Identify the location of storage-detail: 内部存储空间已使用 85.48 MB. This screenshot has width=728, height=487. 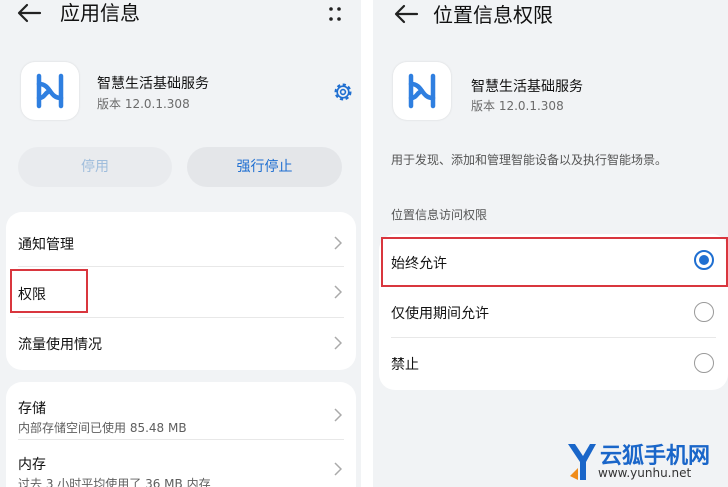
(102, 428).